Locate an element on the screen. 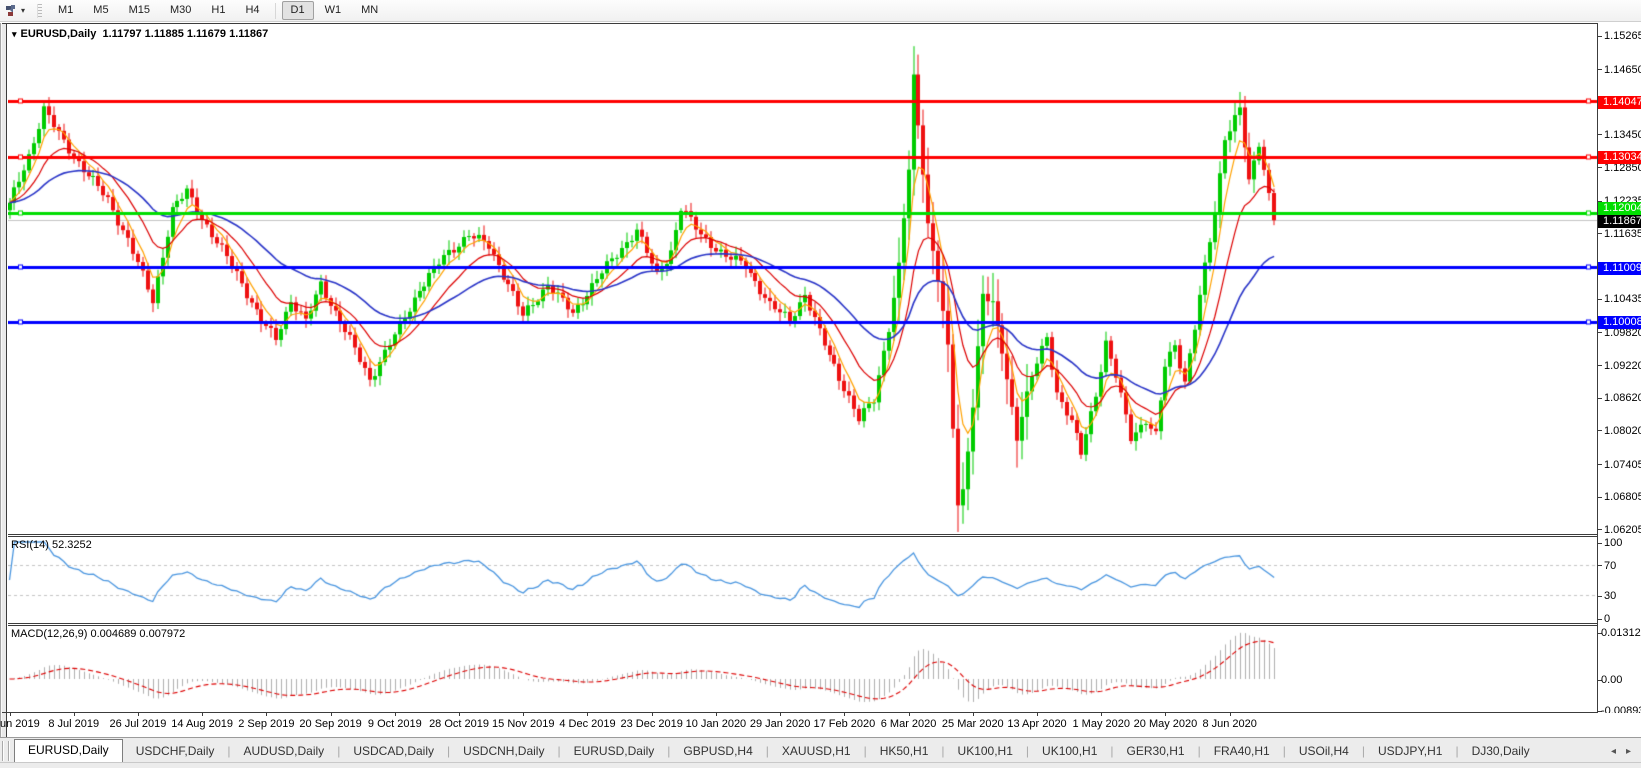  tf-button-m5: M5 is located at coordinates (100, 10).